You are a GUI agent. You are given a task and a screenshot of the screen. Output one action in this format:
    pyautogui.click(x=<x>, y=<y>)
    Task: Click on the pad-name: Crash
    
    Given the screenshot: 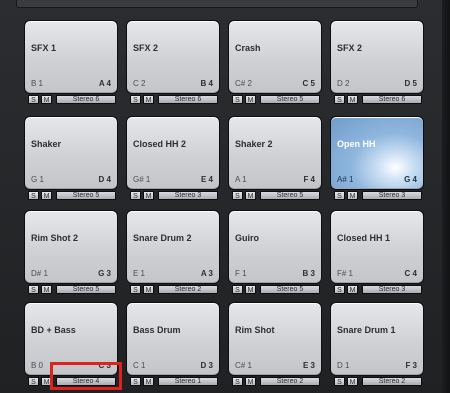 What is the action you would take?
    pyautogui.click(x=248, y=48)
    